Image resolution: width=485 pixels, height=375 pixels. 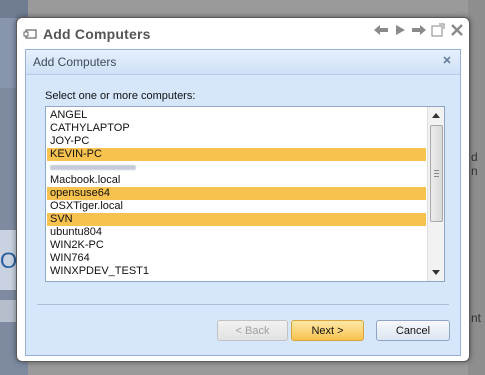 What do you see at coordinates (80, 193) in the screenshot?
I see `computer-name: opensuse64` at bounding box center [80, 193].